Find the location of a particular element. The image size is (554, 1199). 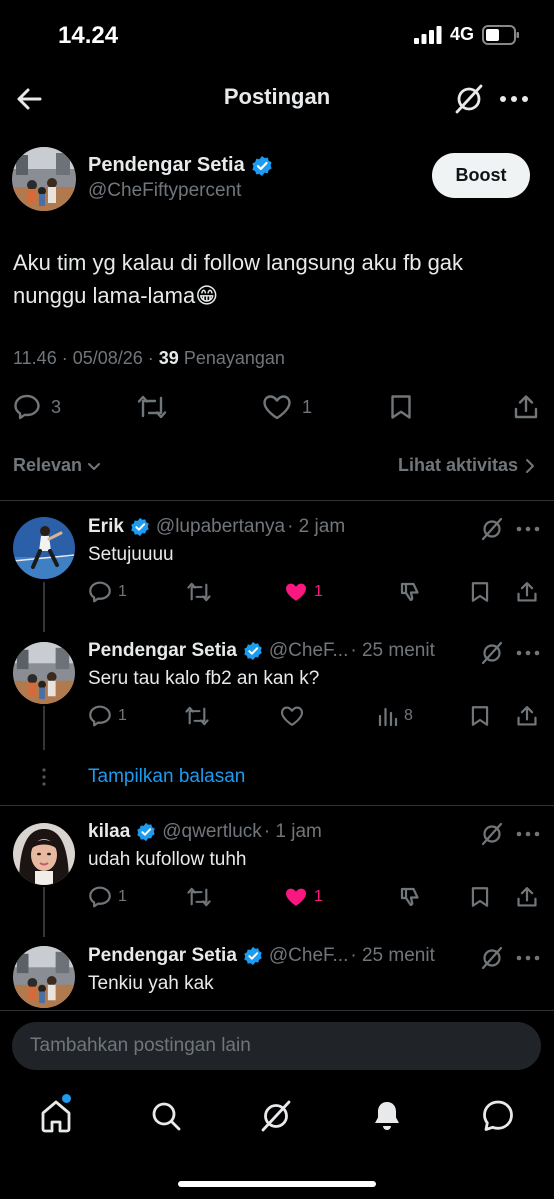

sort-dropdown: Relevan is located at coordinates (57, 465).